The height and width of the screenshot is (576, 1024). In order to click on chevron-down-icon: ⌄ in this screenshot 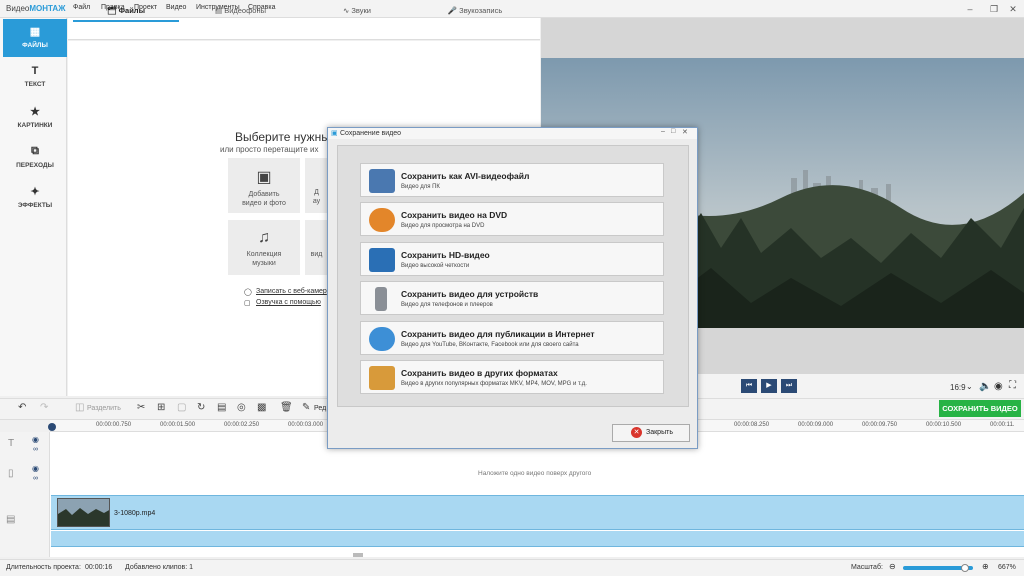, I will do `click(969, 386)`.